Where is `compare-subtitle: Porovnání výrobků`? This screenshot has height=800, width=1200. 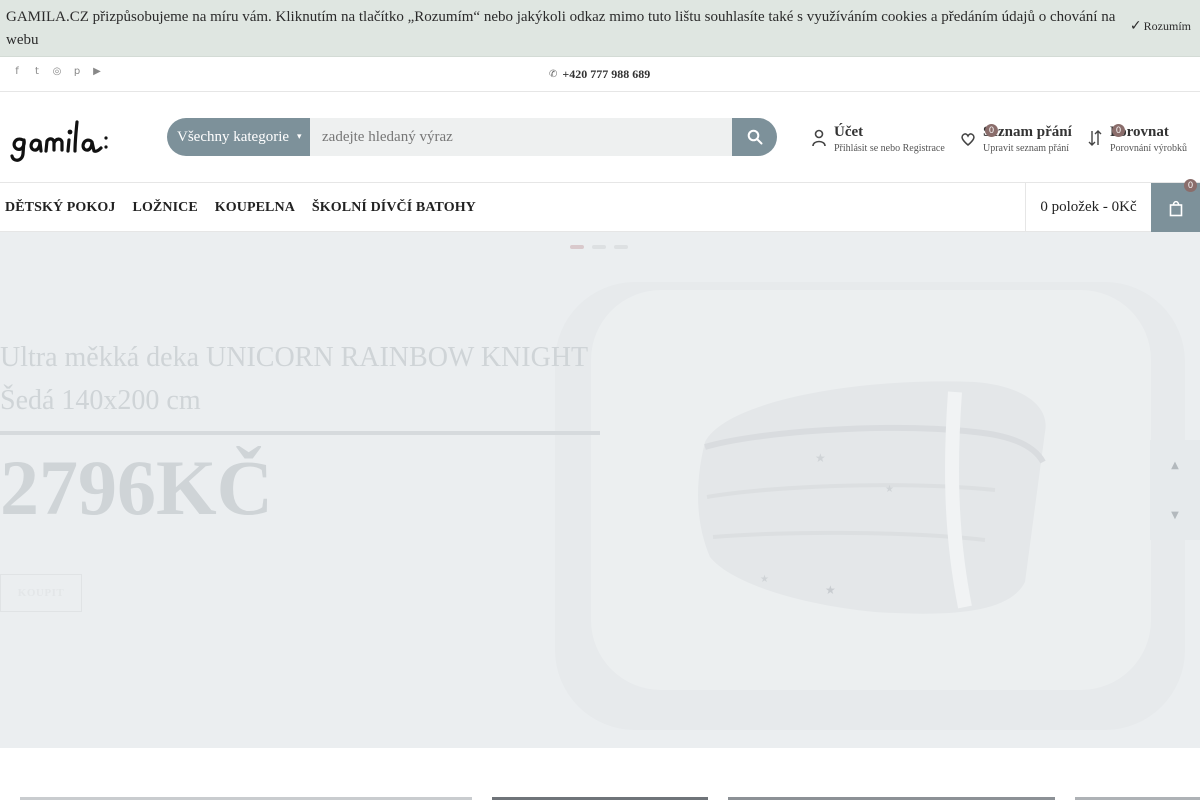
compare-subtitle: Porovnání výrobků is located at coordinates (1148, 148).